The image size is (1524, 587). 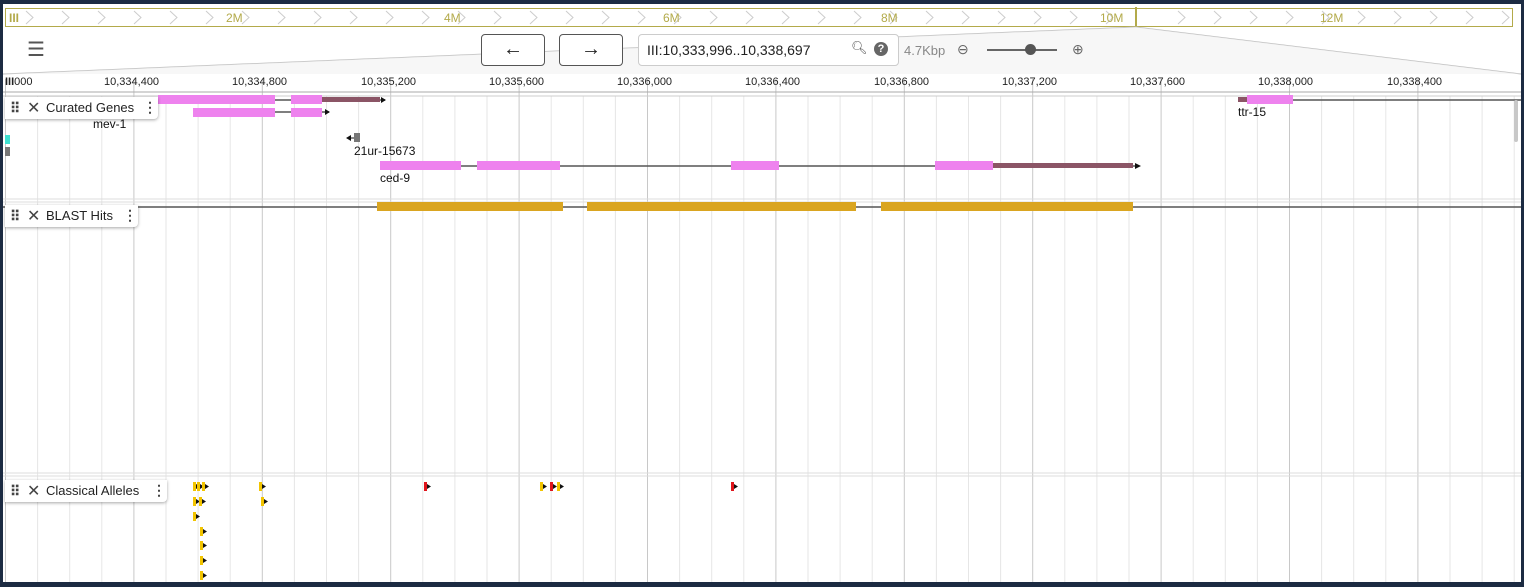 What do you see at coordinates (260, 82) in the screenshot?
I see `ruler-tick-label: 10,334,800` at bounding box center [260, 82].